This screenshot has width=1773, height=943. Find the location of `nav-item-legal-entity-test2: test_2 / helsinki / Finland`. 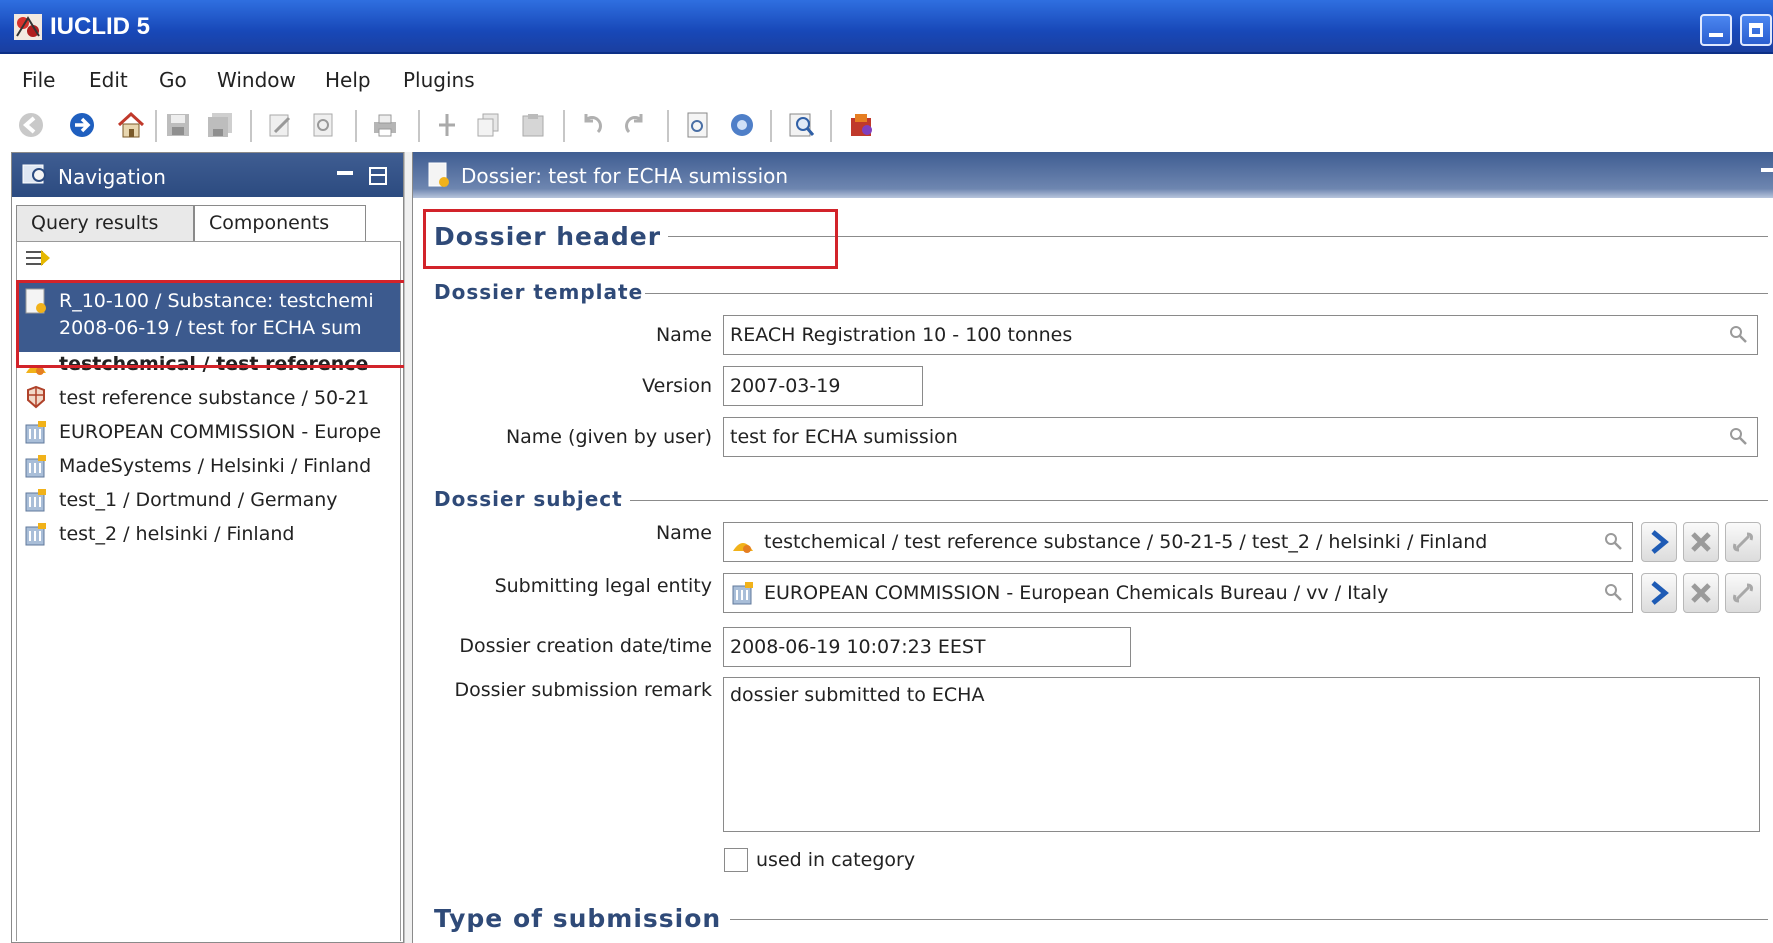

nav-item-legal-entity-test2: test_2 / helsinki / Finland is located at coordinates (208, 534).